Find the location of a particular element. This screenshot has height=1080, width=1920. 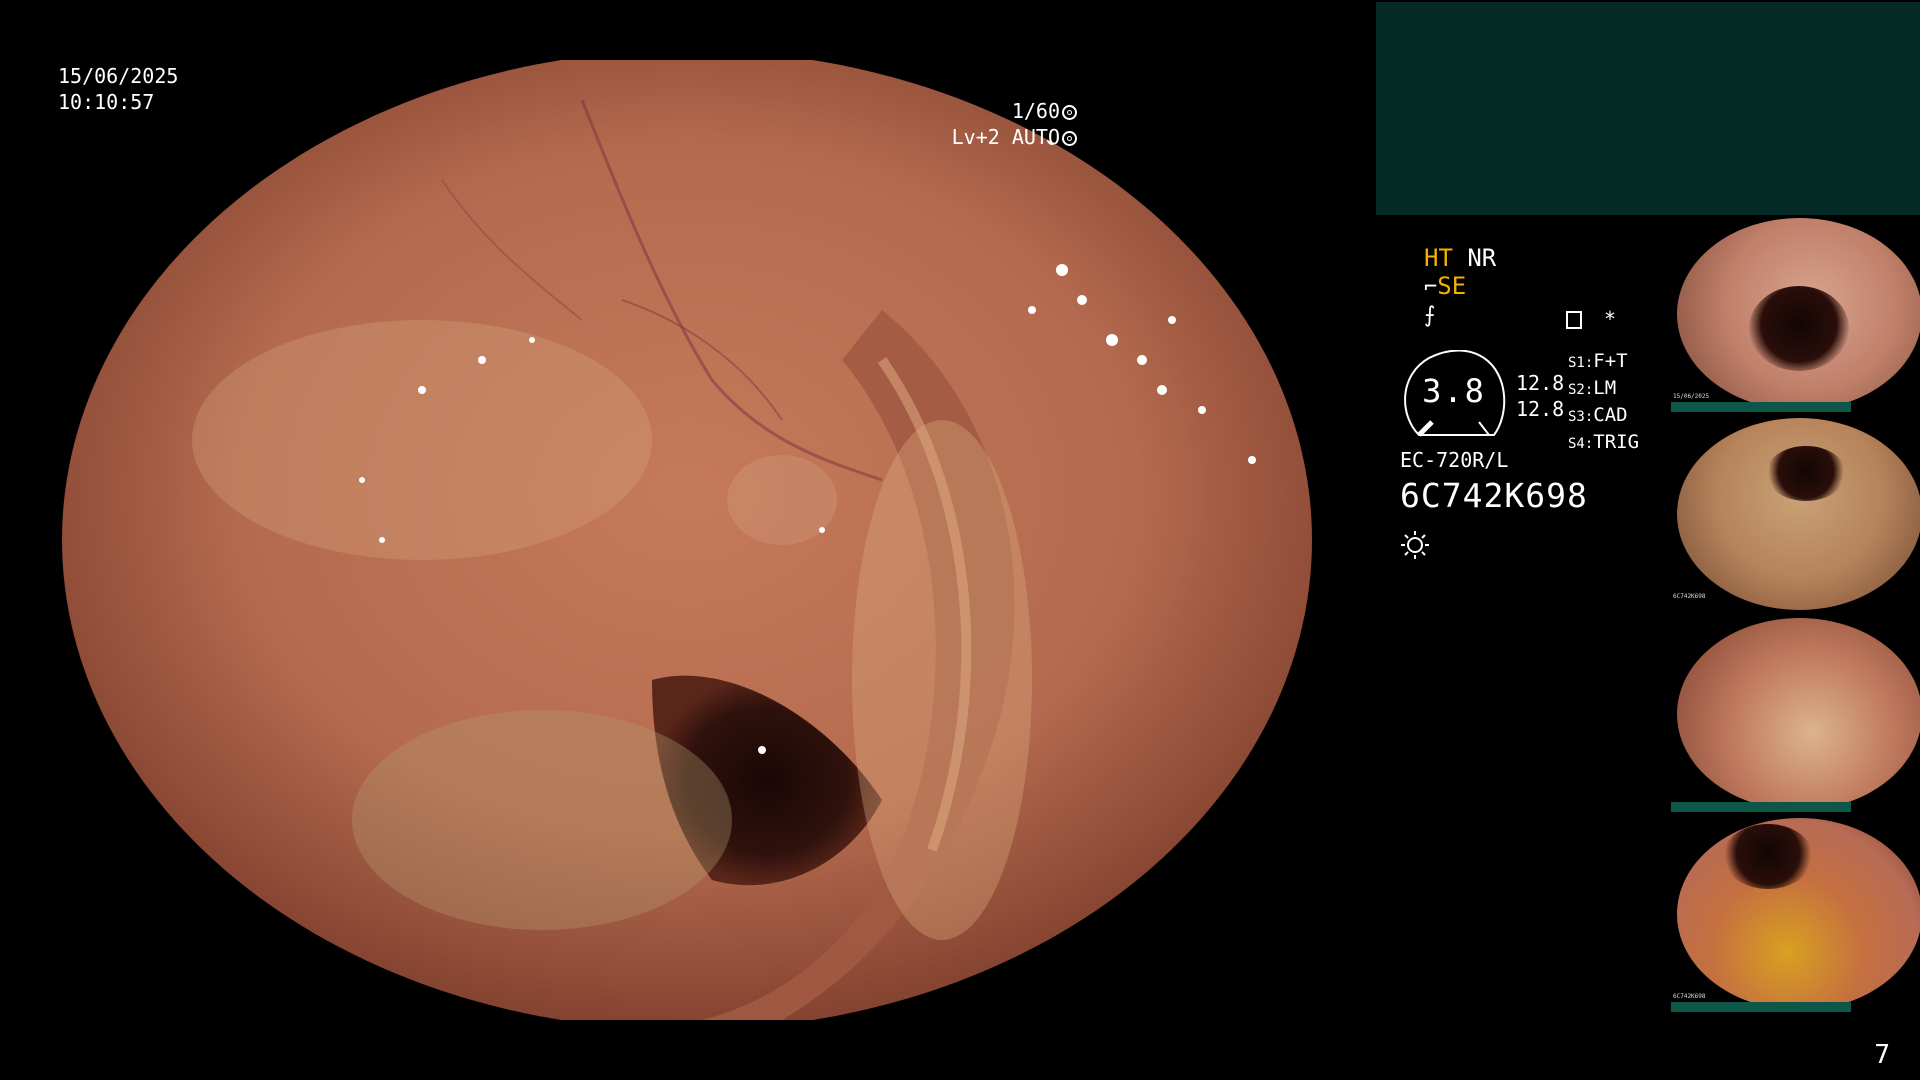

mode-se: SE is located at coordinates (1452, 286).